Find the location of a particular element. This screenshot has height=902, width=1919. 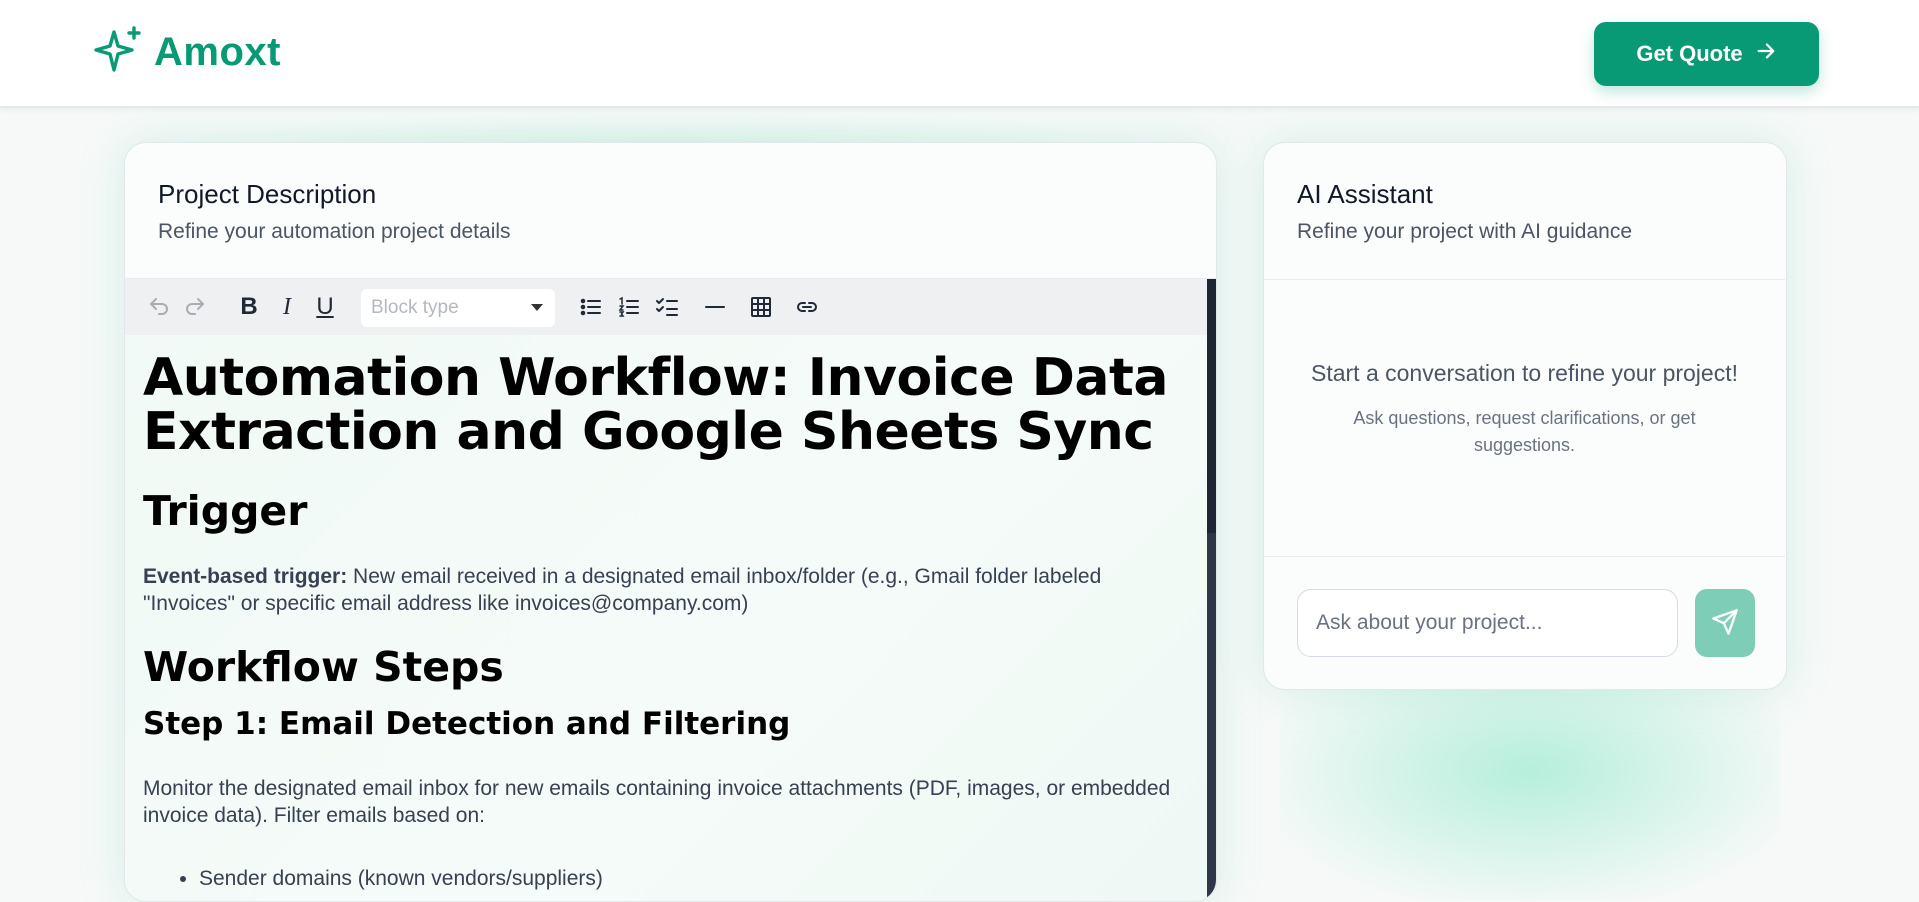

send-icon is located at coordinates (1725, 623).